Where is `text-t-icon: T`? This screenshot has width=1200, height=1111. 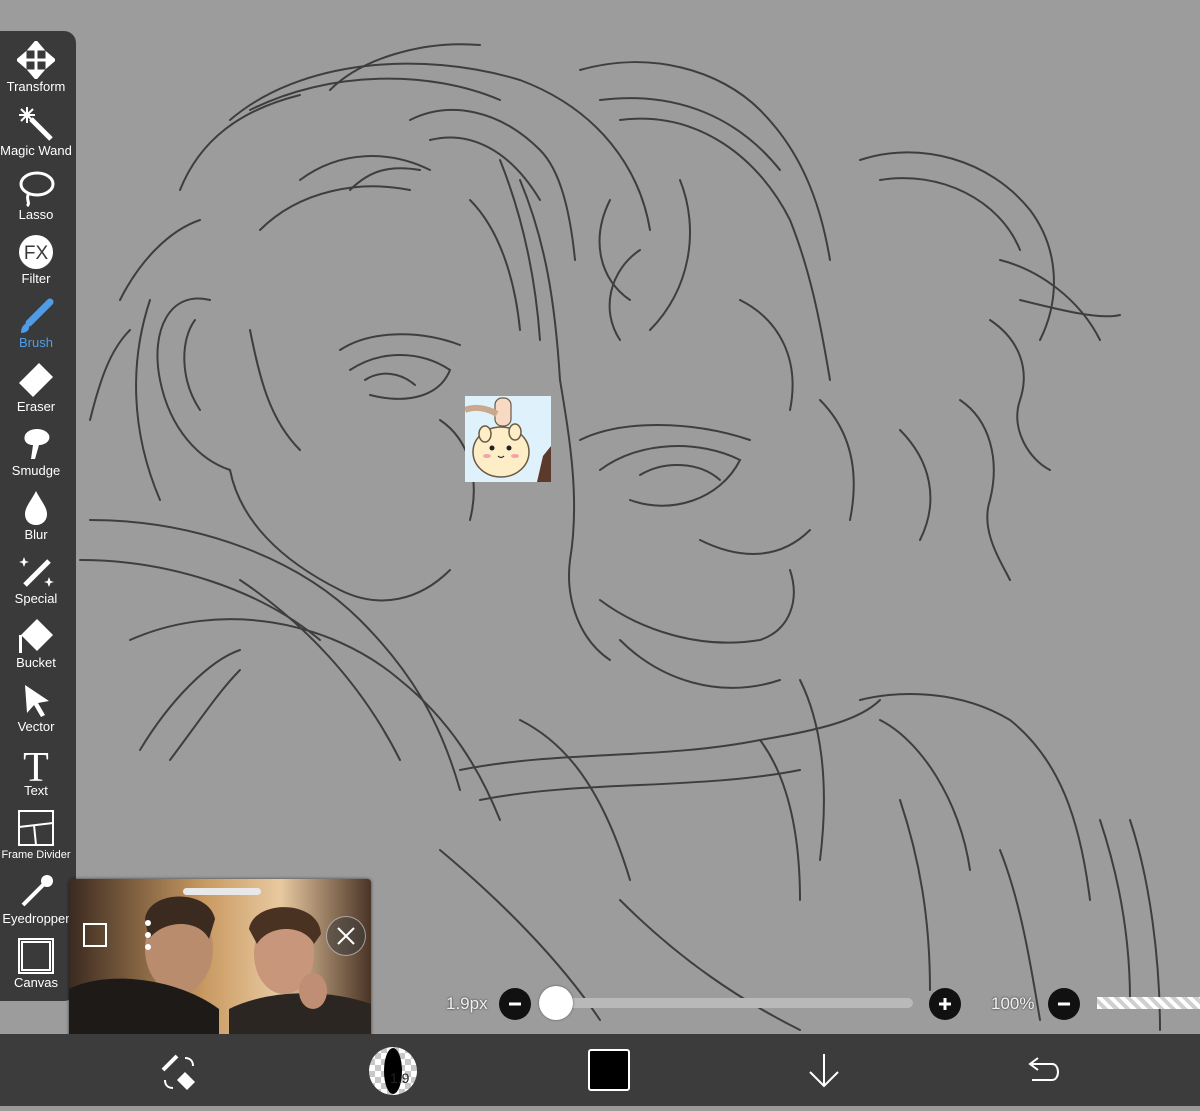
text-t-icon: T is located at coordinates (36, 764).